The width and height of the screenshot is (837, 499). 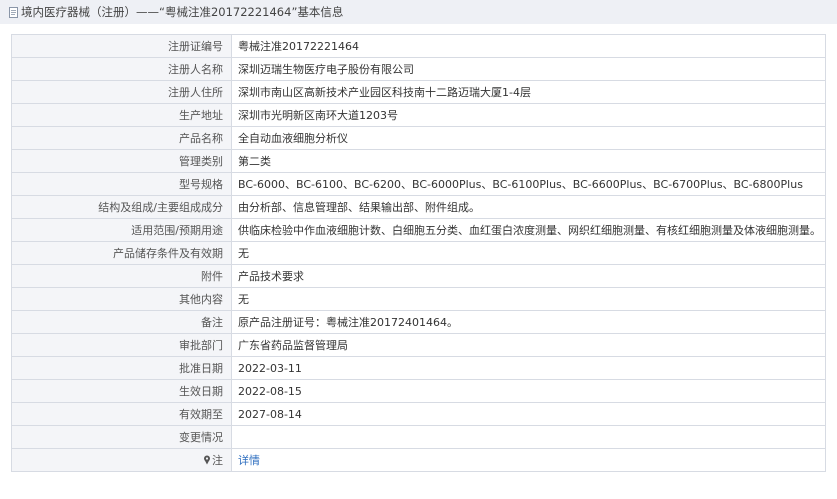 I want to click on row-value: 第二类, so click(x=528, y=161).